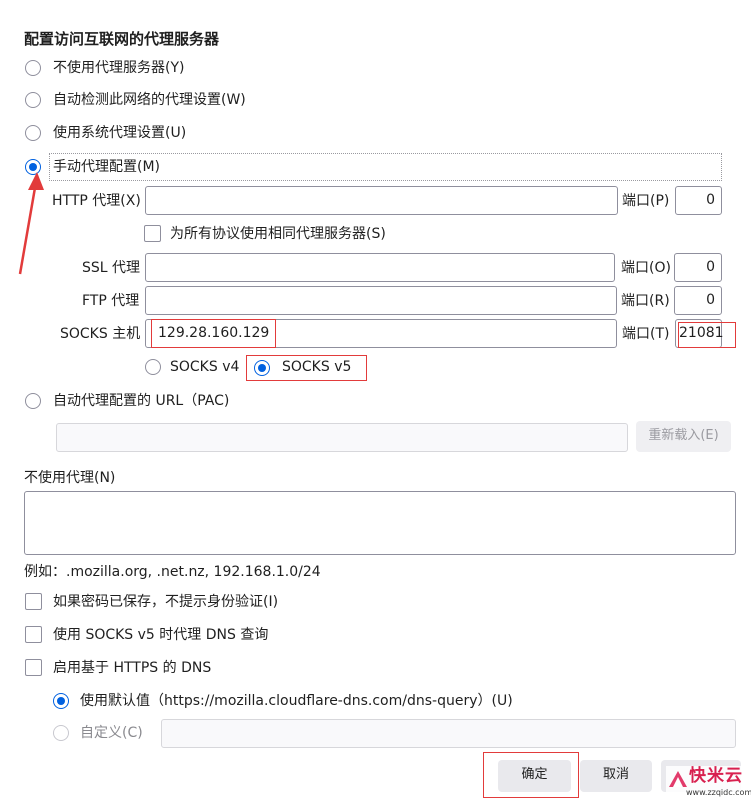  What do you see at coordinates (132, 668) in the screenshot?
I see `https-dns-label: 启用基于 HTTPS 的 DNS` at bounding box center [132, 668].